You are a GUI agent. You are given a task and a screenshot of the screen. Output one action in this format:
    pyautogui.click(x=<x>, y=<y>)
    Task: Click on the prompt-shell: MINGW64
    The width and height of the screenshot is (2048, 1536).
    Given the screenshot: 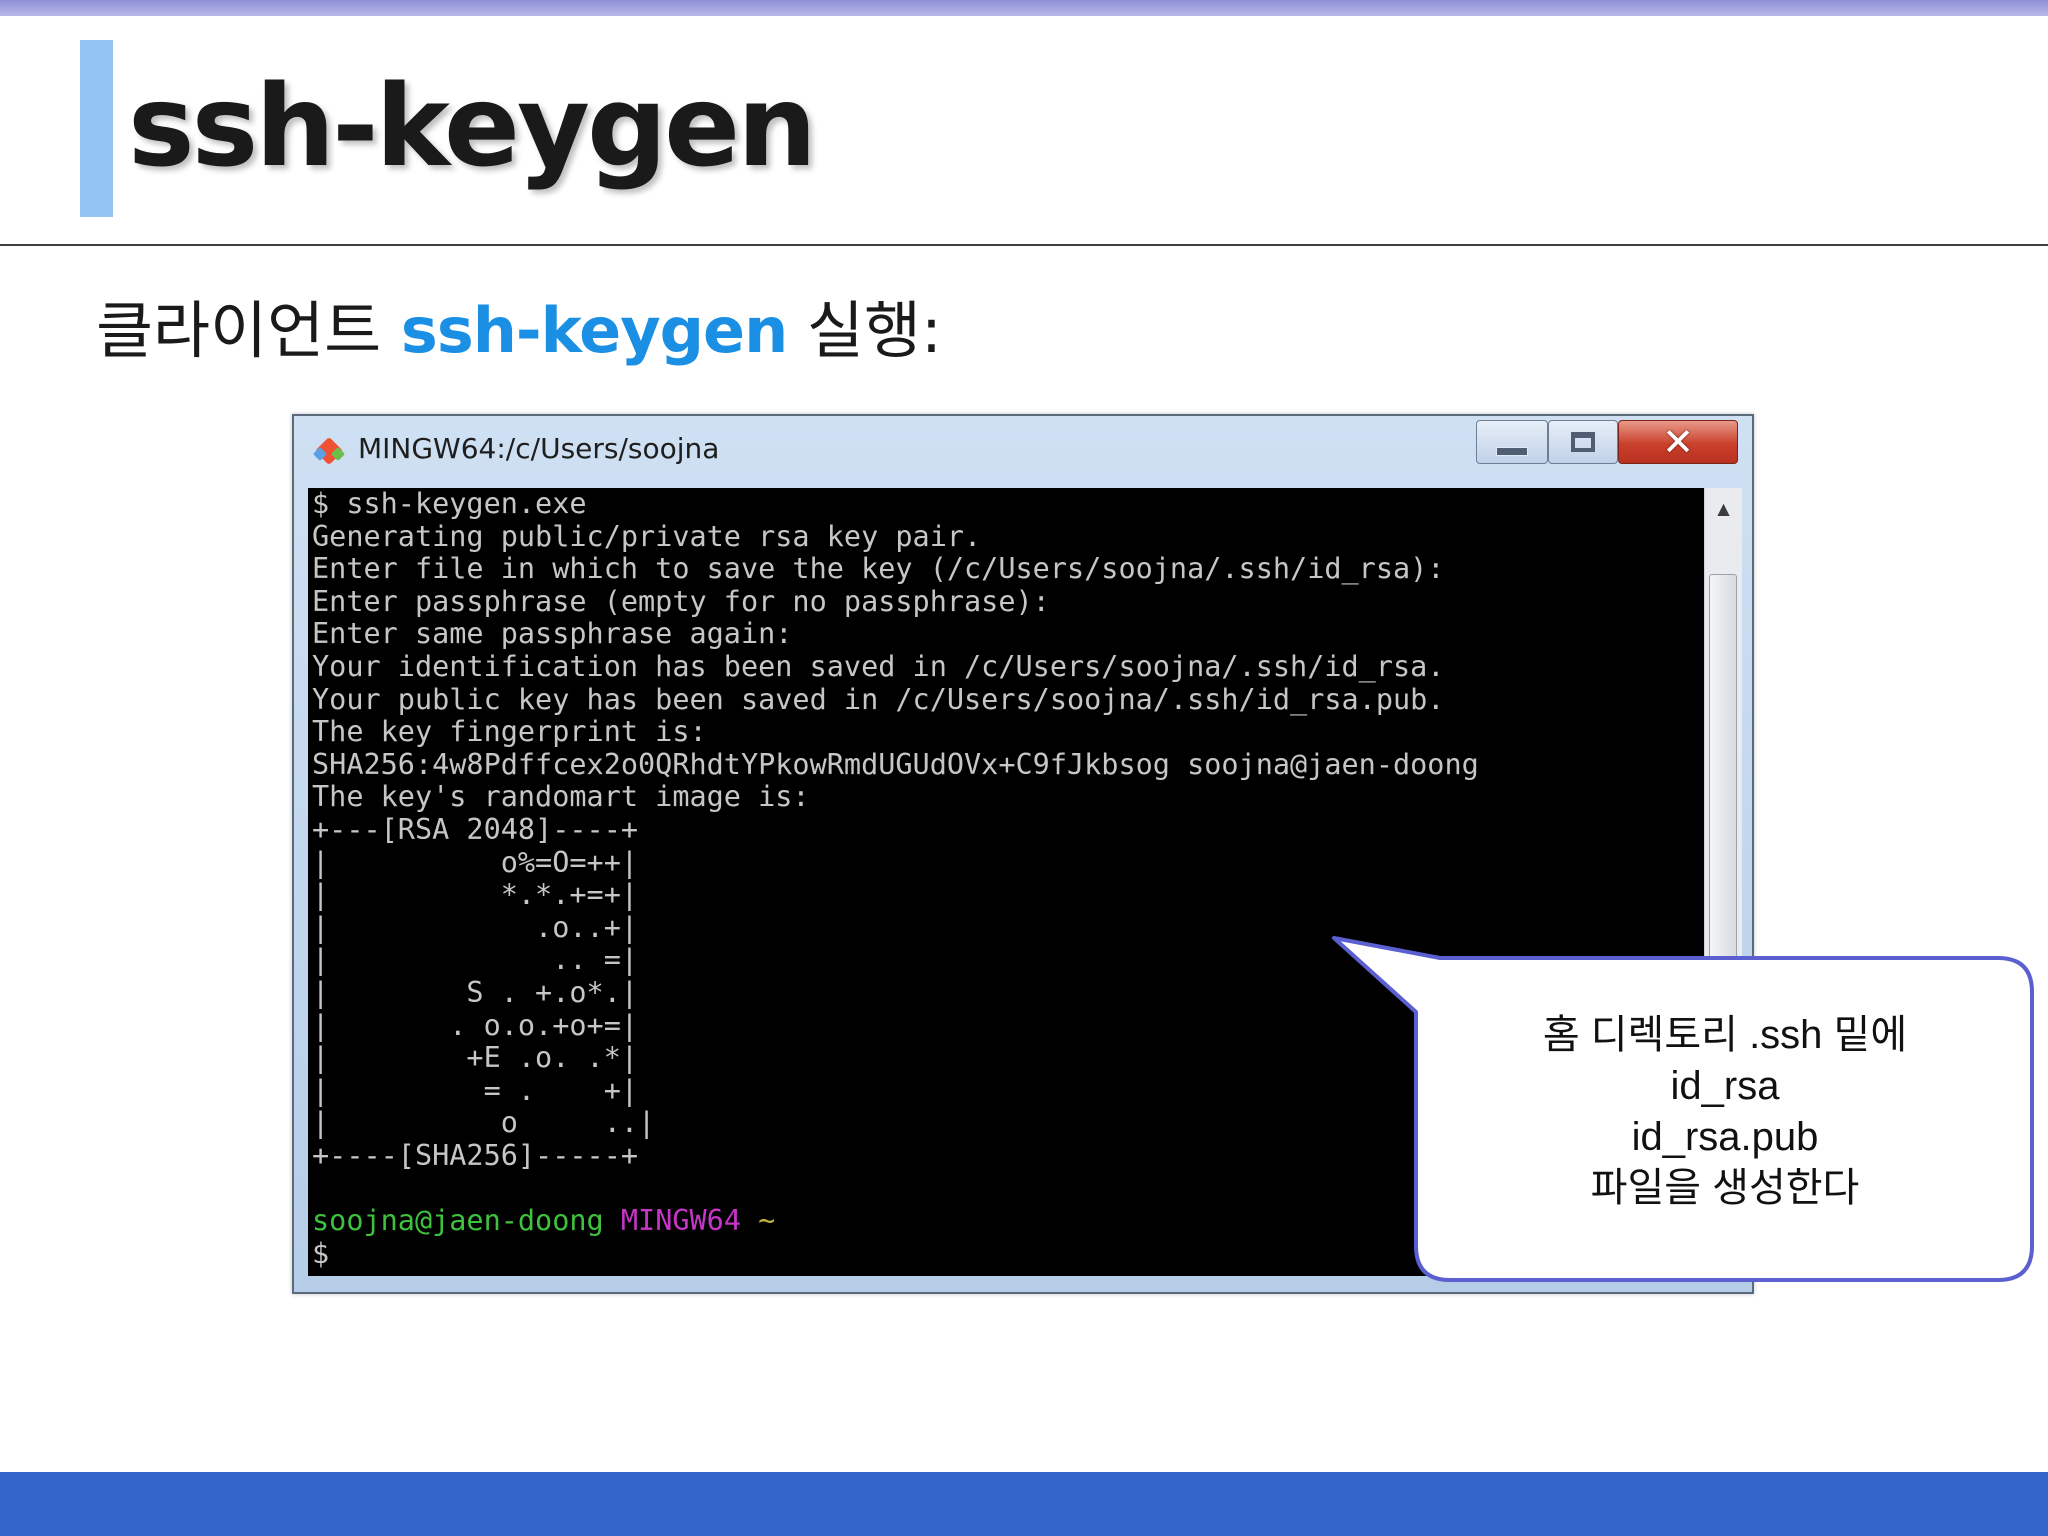 What is the action you would take?
    pyautogui.click(x=680, y=1221)
    